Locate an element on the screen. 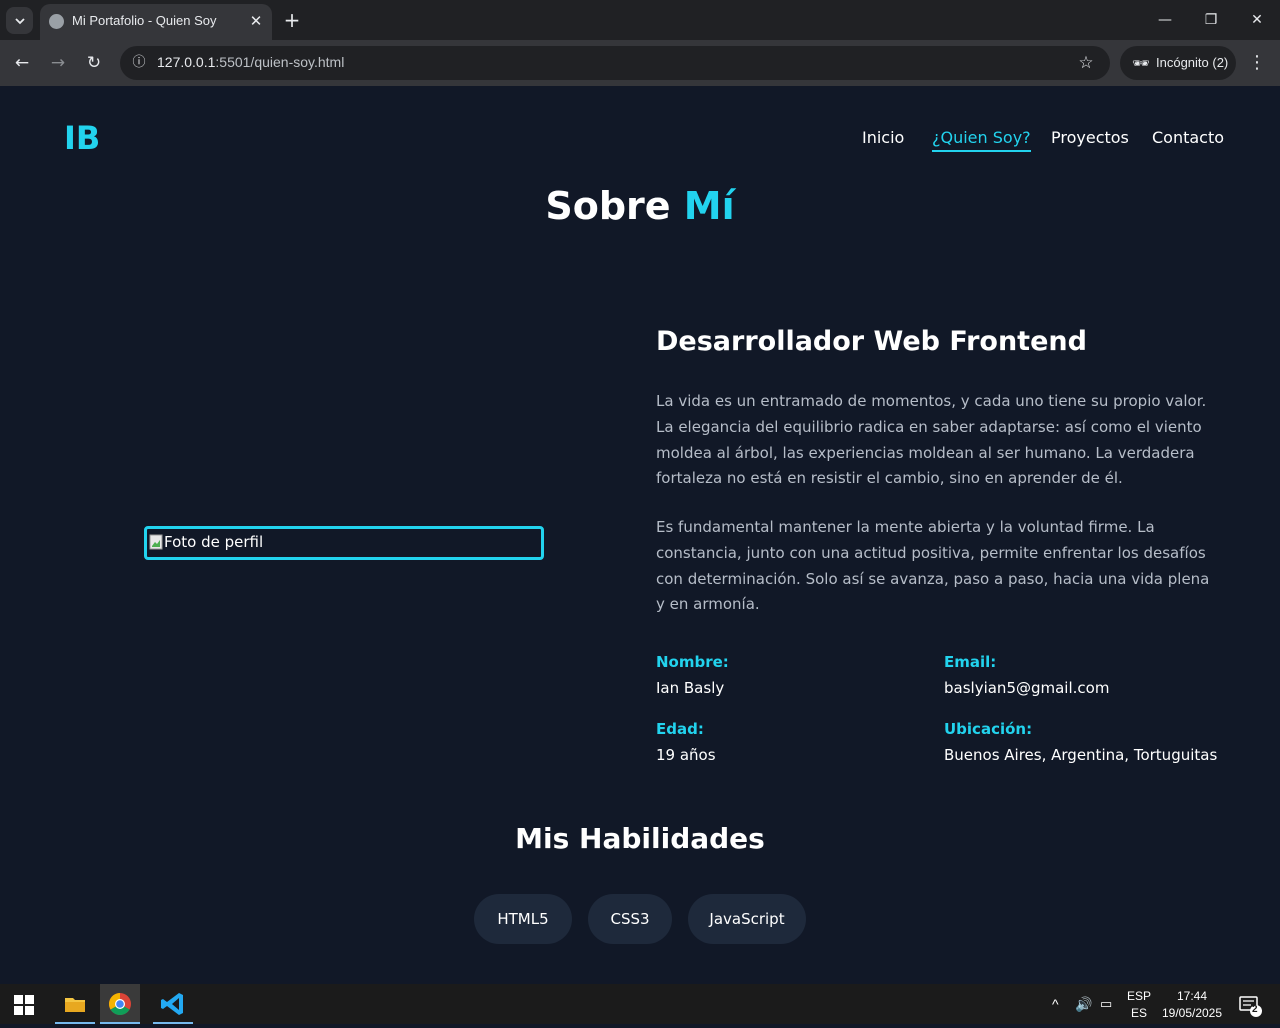 The image size is (1280, 1028). nav-inicio: Inicio is located at coordinates (883, 137).